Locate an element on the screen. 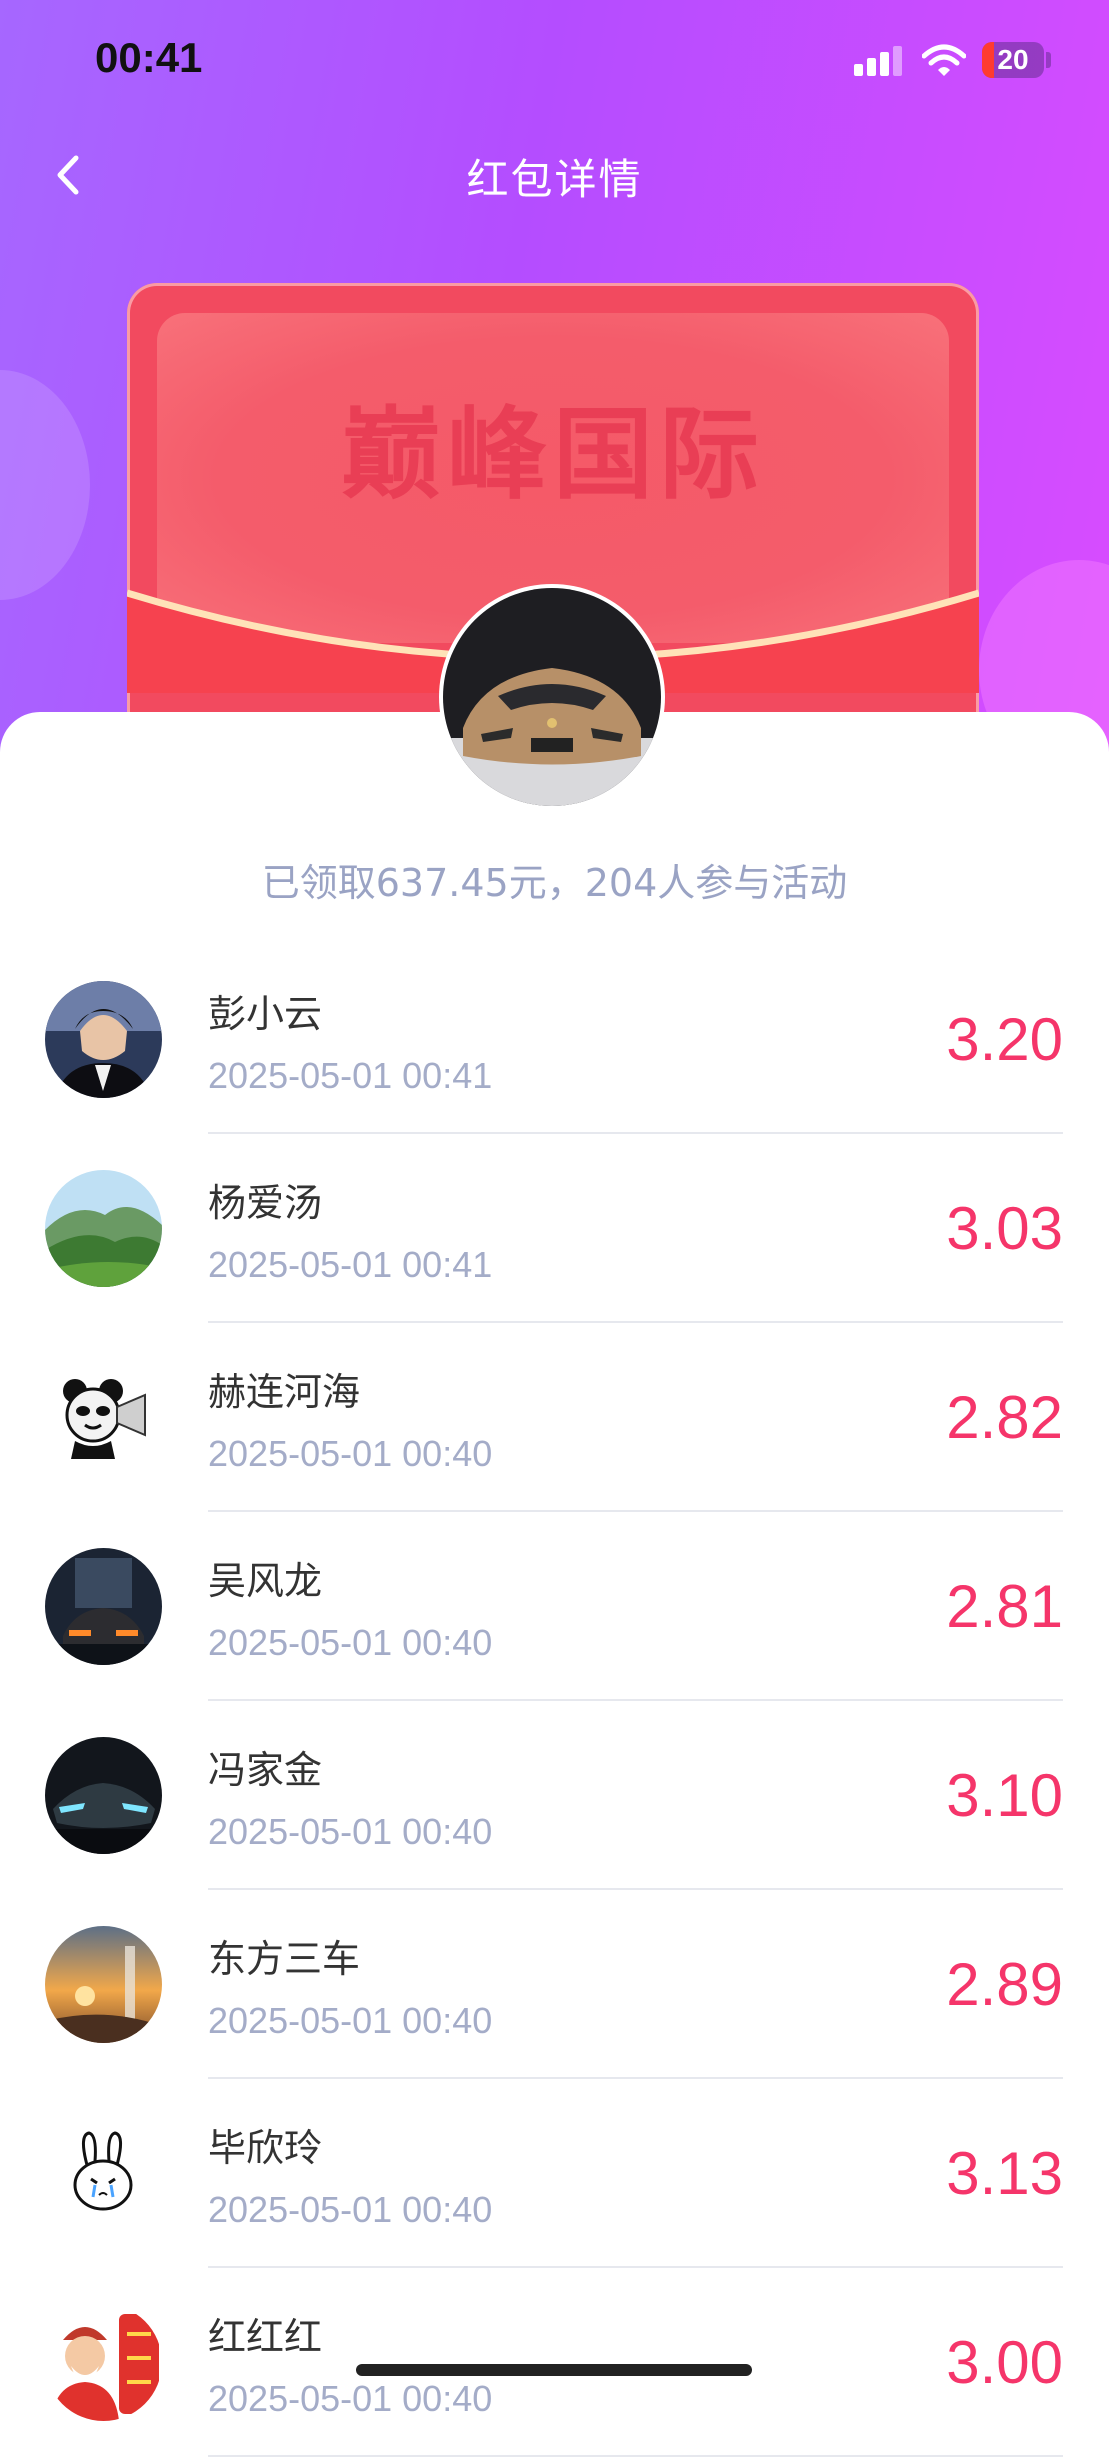  list-item: 毕欣玲 2025-05-01 00:40 3.13 is located at coordinates (554, 2173).